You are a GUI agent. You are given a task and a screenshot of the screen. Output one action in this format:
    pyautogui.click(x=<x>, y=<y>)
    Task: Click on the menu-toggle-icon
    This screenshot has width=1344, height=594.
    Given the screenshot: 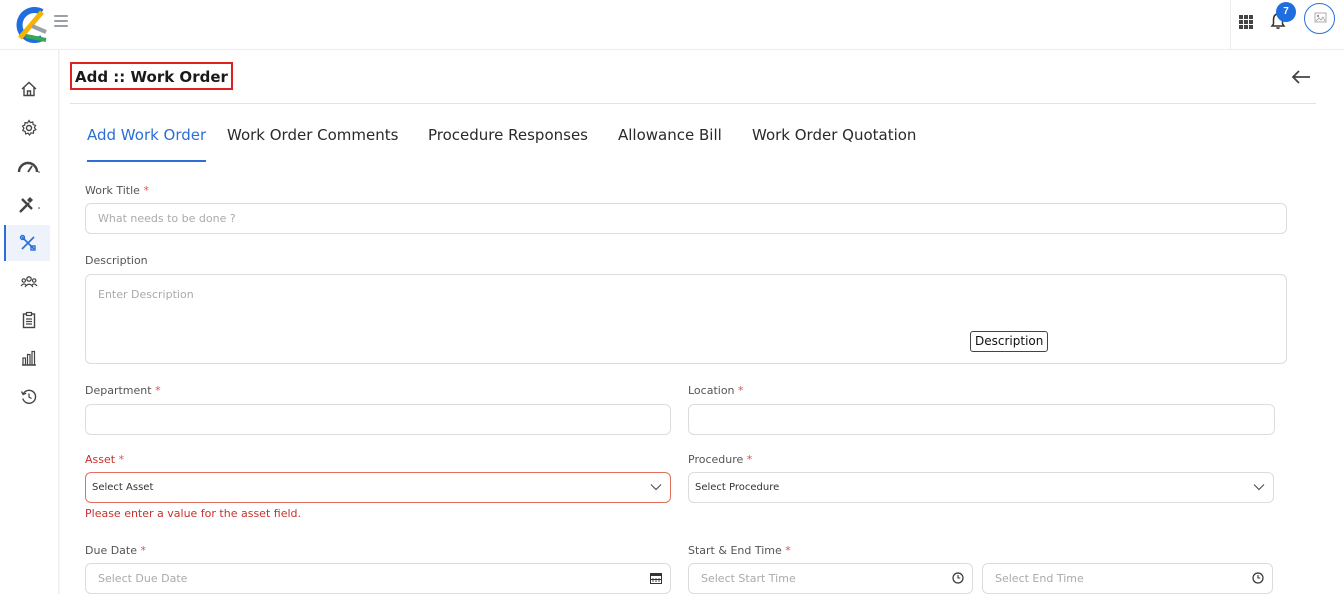 What is the action you would take?
    pyautogui.click(x=61, y=21)
    